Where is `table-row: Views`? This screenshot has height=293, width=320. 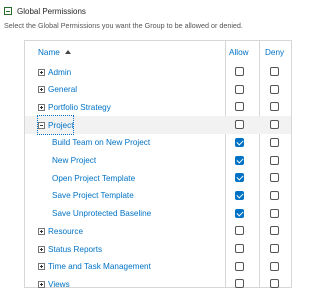 table-row: Views is located at coordinates (158, 284).